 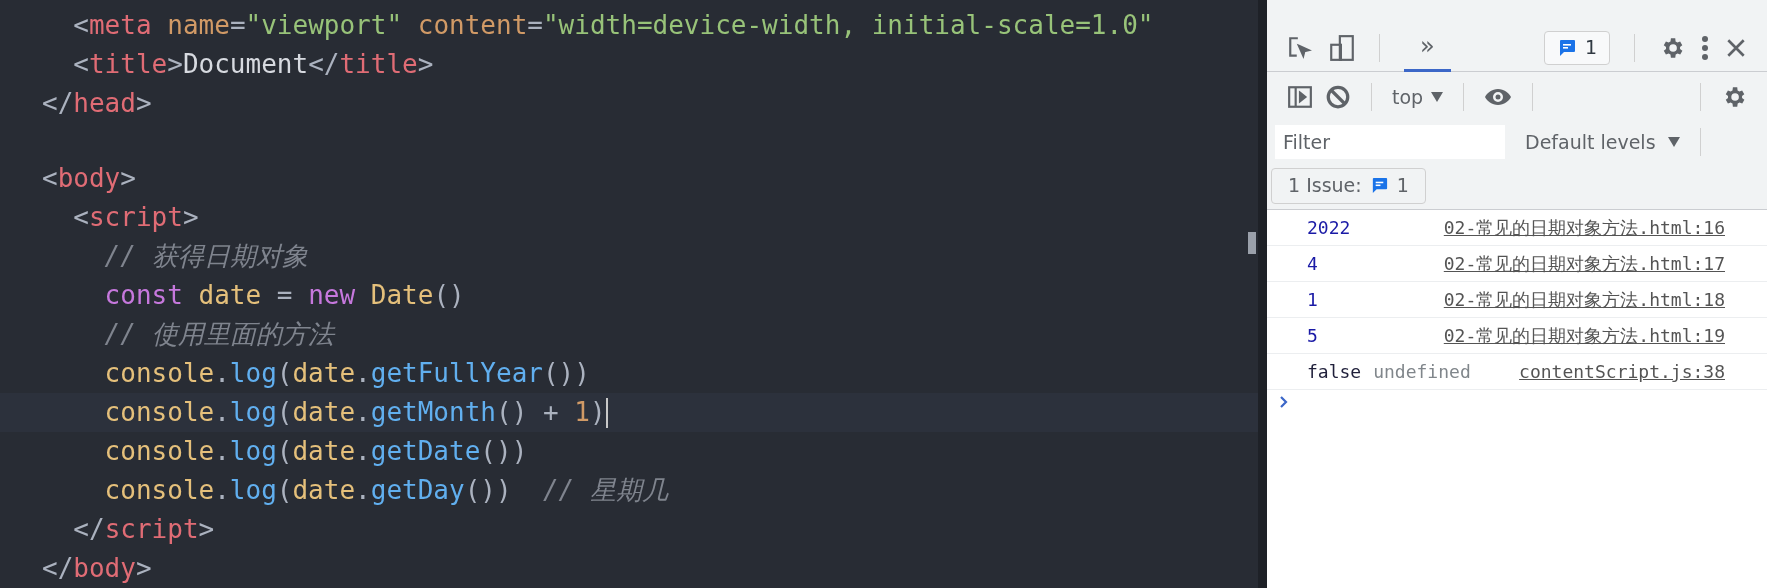 I want to click on source-link: 02-常见的日期对象方法.html:18, so click(x=1584, y=299).